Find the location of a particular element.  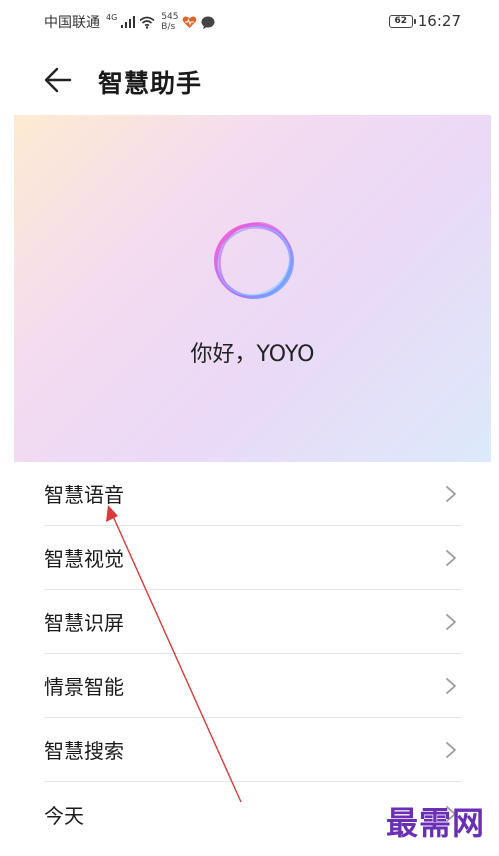

watermark-logo: 最需网 is located at coordinates (435, 823).